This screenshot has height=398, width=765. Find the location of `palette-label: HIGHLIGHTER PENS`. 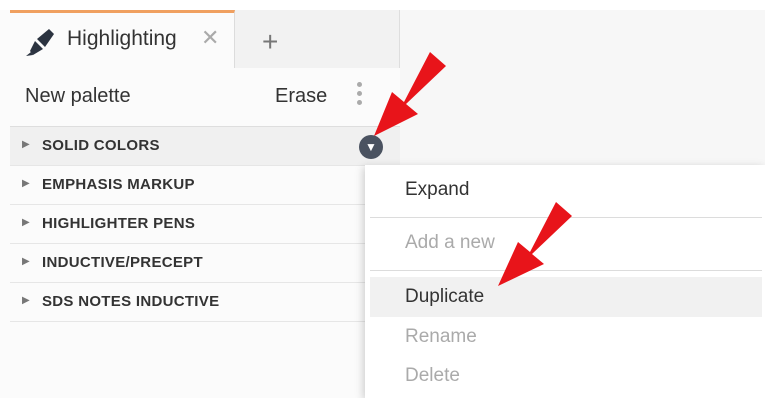

palette-label: HIGHLIGHTER PENS is located at coordinates (119, 223).